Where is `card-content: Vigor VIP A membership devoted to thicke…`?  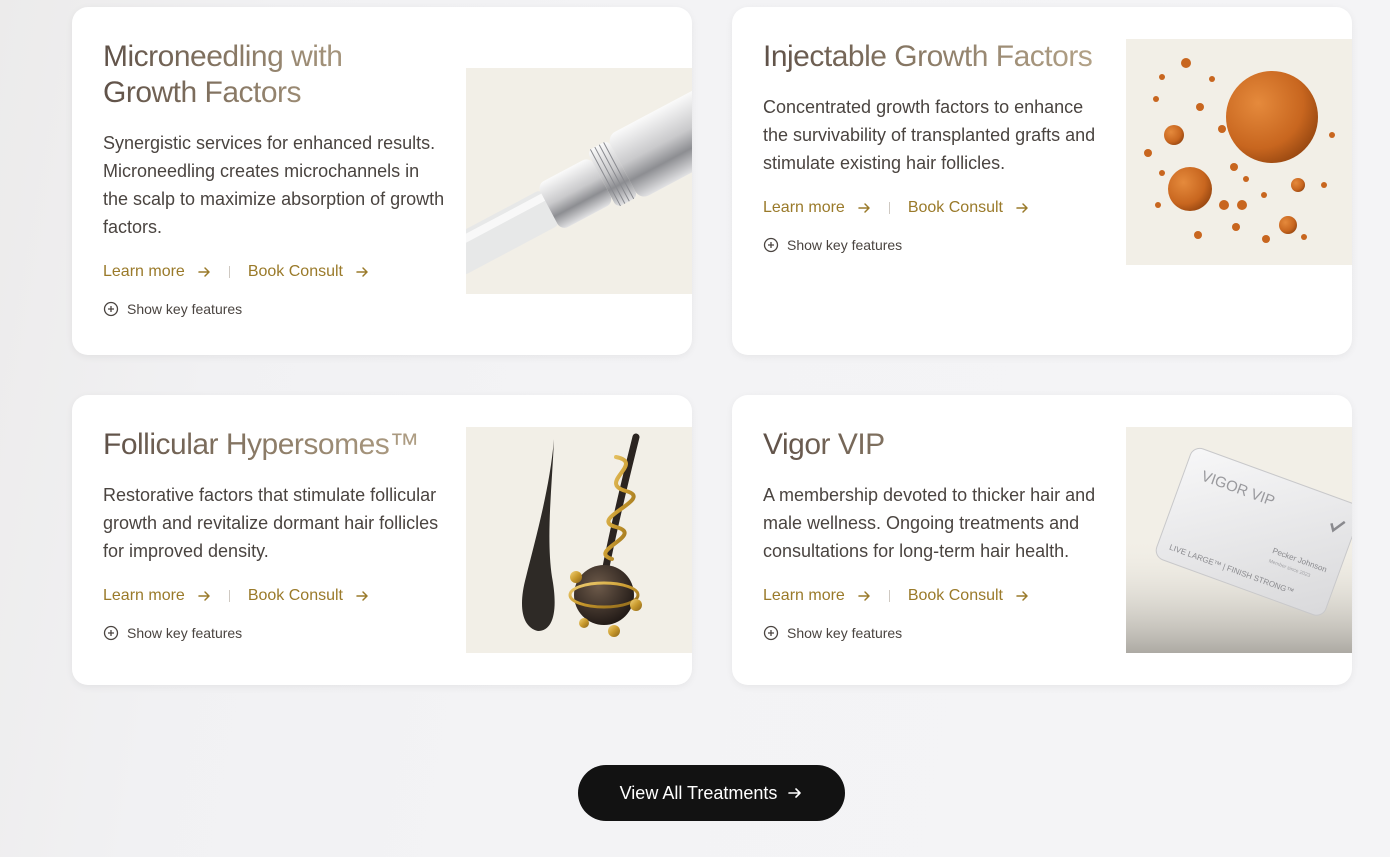 card-content: Vigor VIP A membership devoted to thicke… is located at coordinates (935, 534).